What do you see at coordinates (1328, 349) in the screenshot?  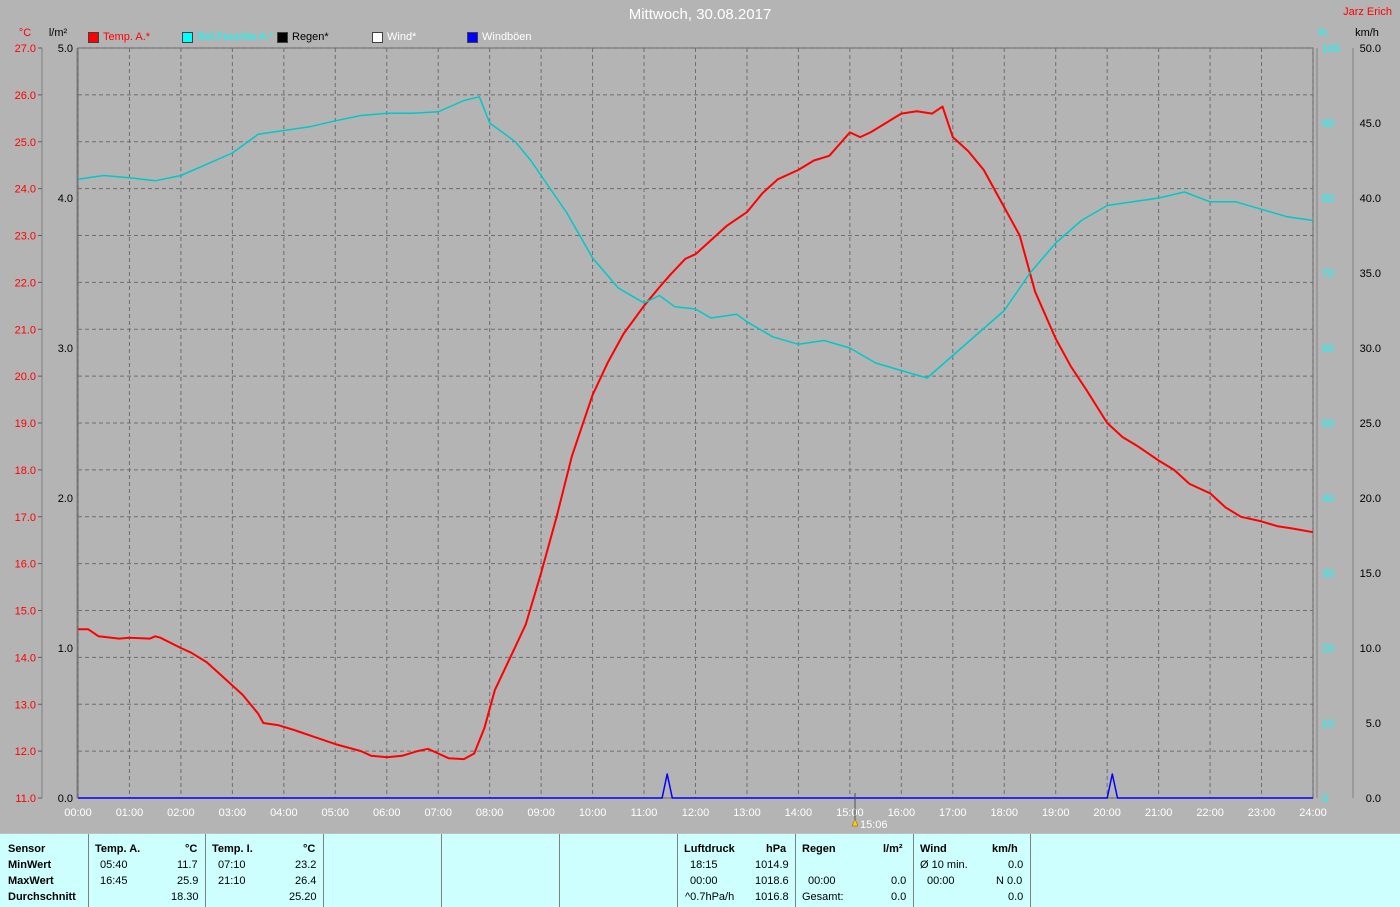 I see `humidity-tick-label: 60` at bounding box center [1328, 349].